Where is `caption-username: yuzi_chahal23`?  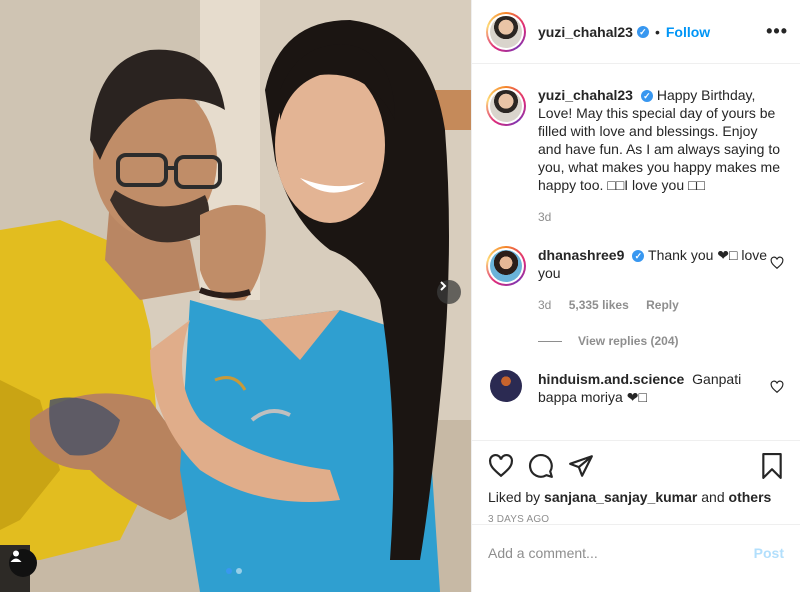
caption-username: yuzi_chahal23 is located at coordinates (585, 95).